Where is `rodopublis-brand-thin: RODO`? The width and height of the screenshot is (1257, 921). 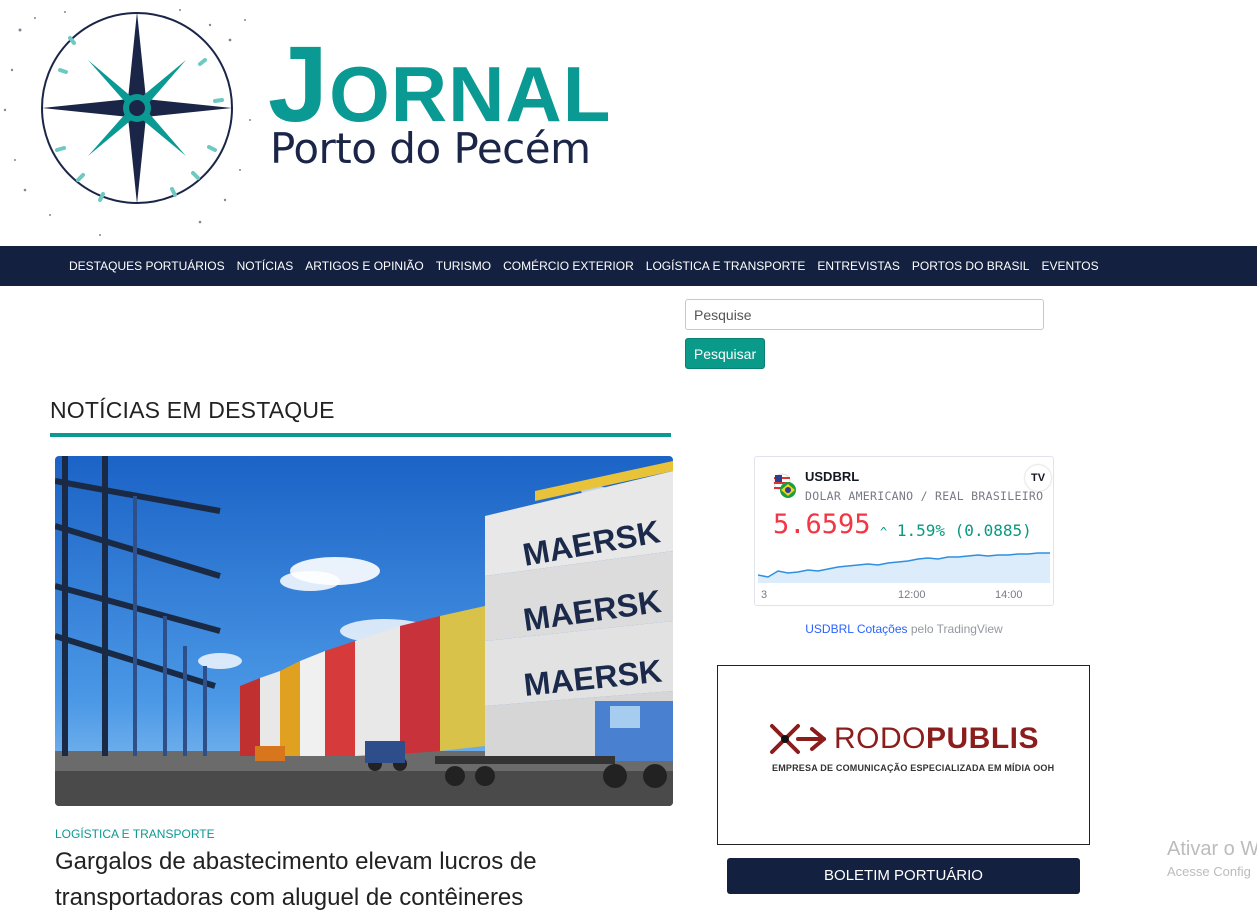
rodopublis-brand-thin: RODO is located at coordinates (880, 738).